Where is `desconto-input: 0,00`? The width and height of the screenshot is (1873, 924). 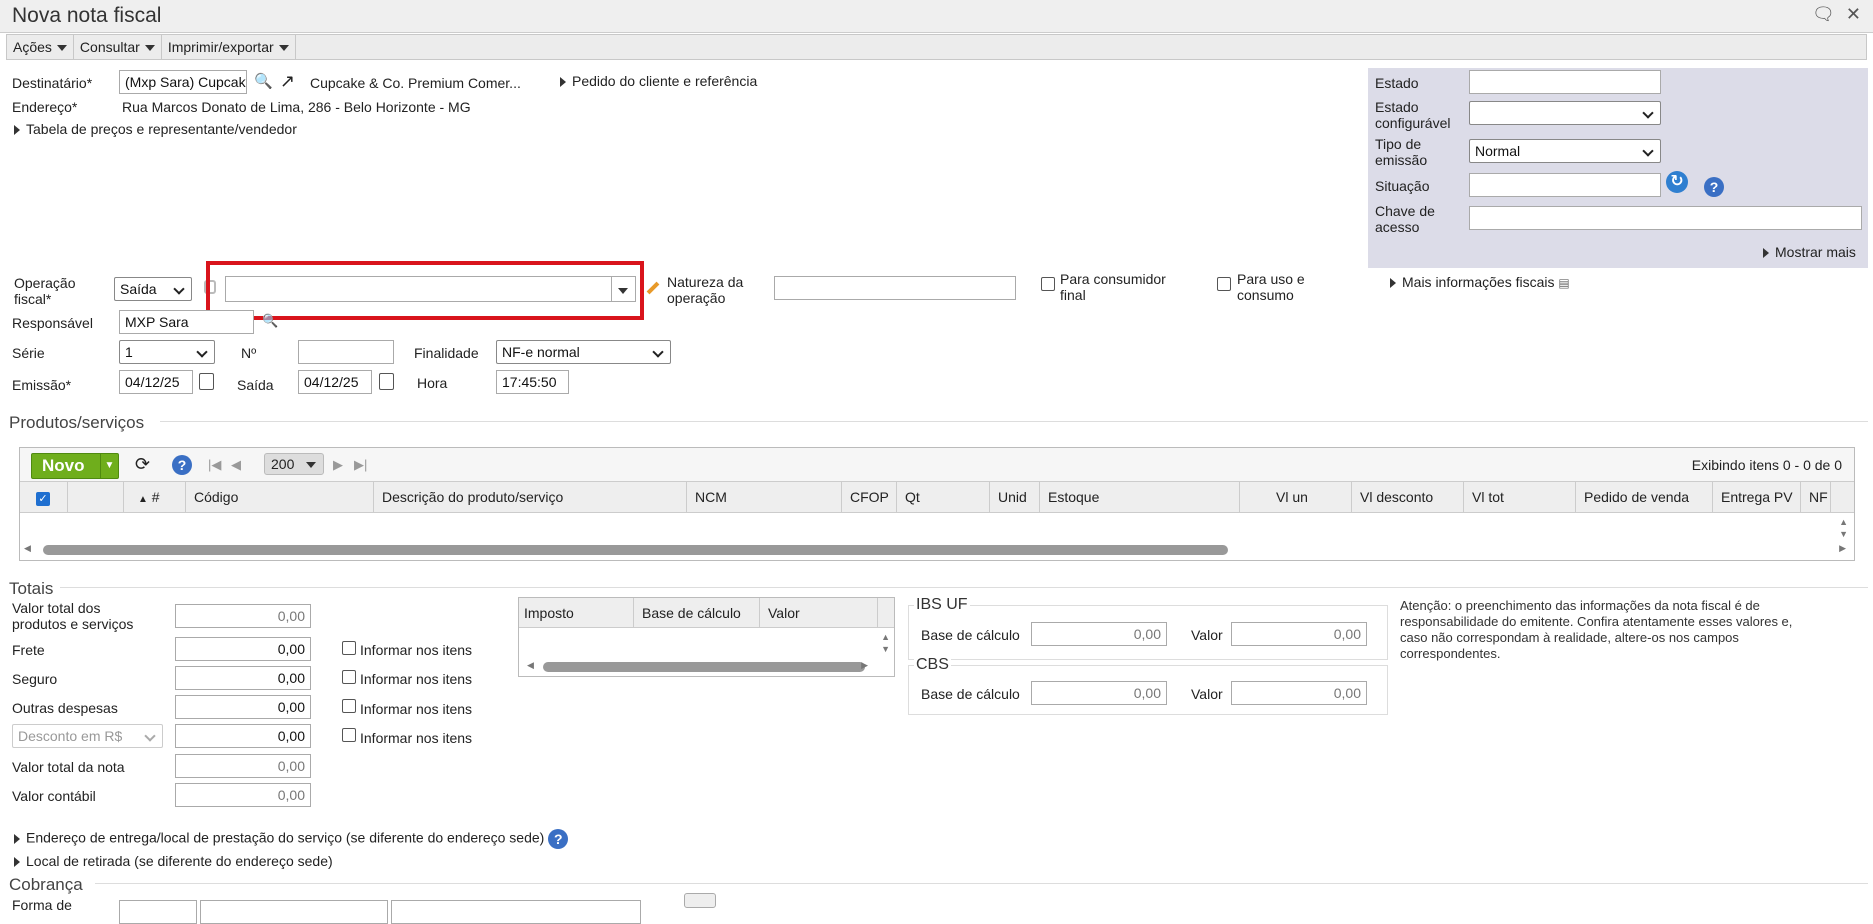
desconto-input: 0,00 is located at coordinates (243, 736).